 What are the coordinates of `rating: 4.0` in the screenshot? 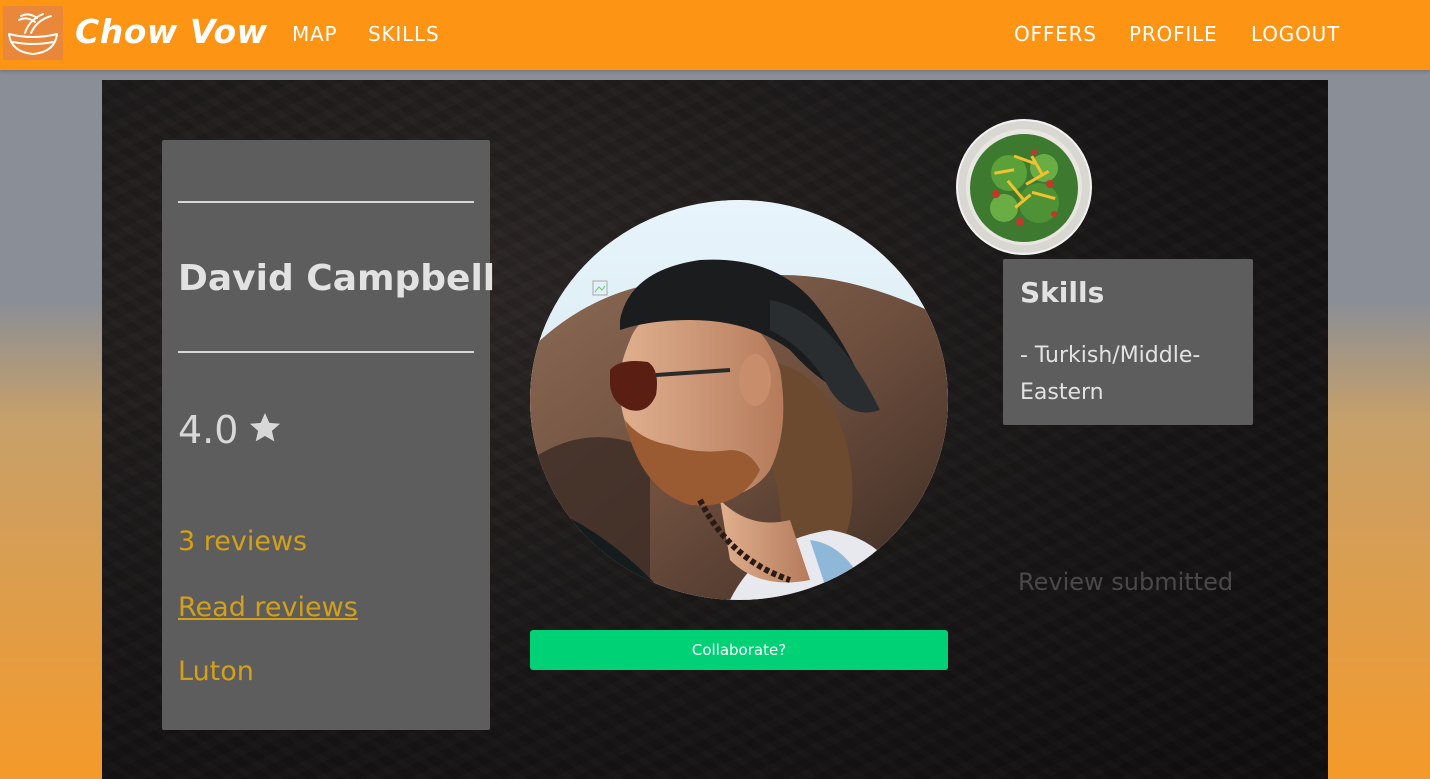 It's located at (231, 430).